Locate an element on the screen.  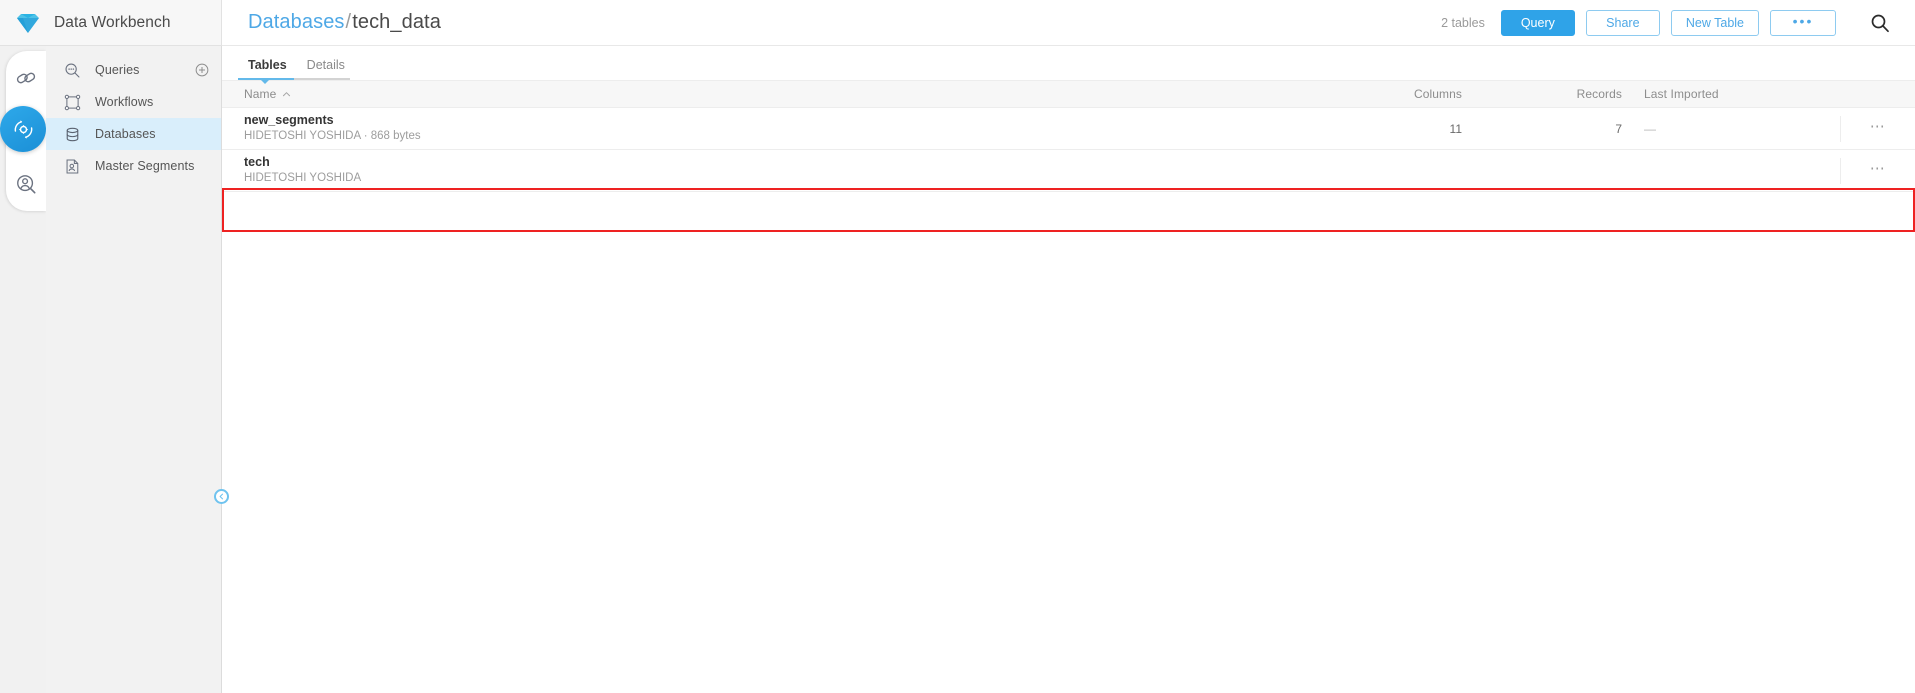
sidebar-item-label: Master Segments is located at coordinates (145, 166).